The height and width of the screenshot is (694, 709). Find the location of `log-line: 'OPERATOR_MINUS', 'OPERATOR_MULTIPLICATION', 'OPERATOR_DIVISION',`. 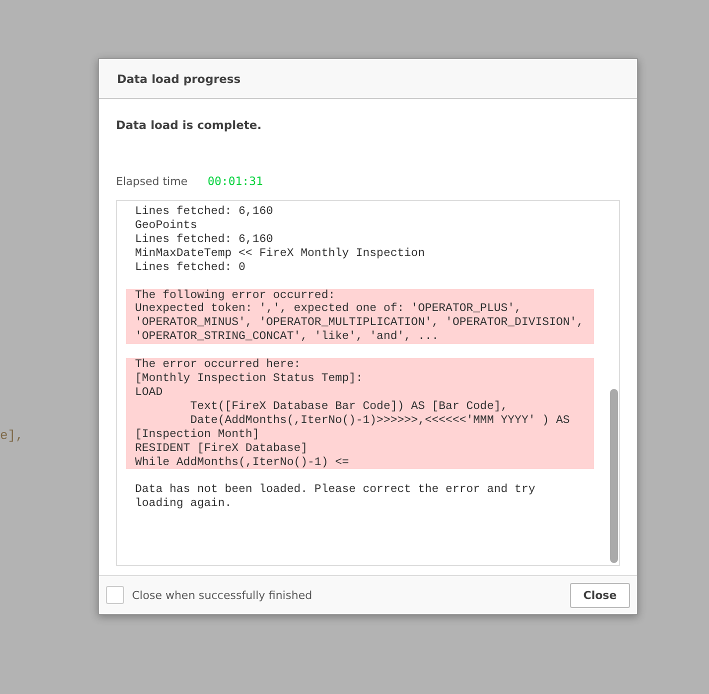

log-line: 'OPERATOR_MINUS', 'OPERATOR_MULTIPLICATION', 'OPERATOR_DIVISION', is located at coordinates (360, 323).